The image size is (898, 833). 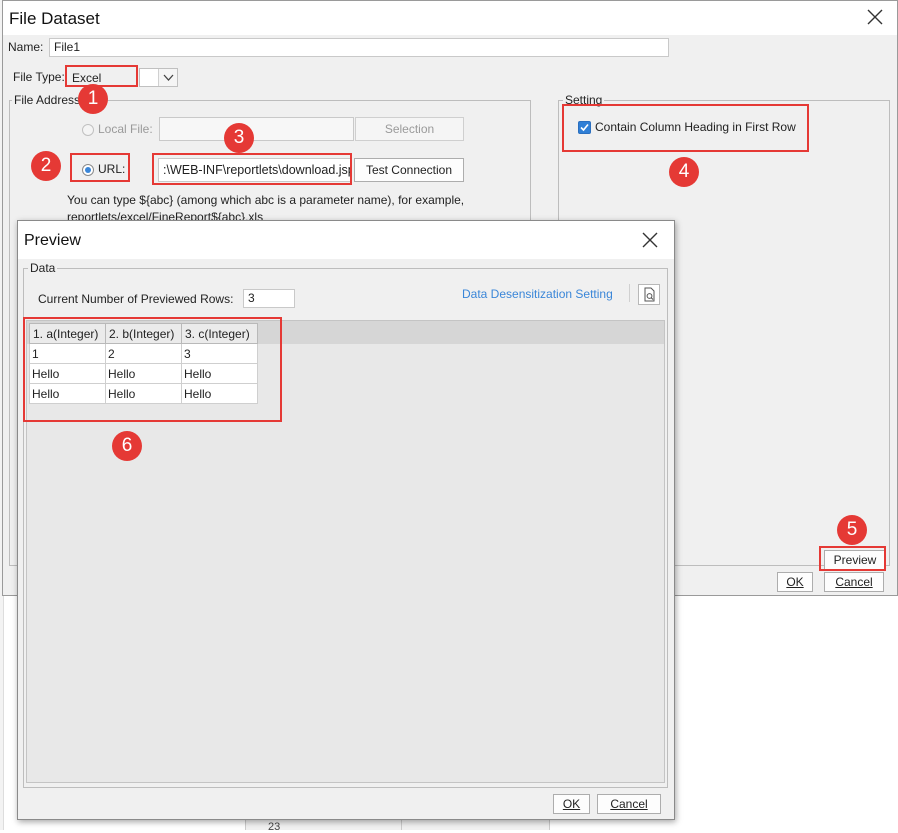 What do you see at coordinates (629, 293) in the screenshot?
I see `toolbar-divider` at bounding box center [629, 293].